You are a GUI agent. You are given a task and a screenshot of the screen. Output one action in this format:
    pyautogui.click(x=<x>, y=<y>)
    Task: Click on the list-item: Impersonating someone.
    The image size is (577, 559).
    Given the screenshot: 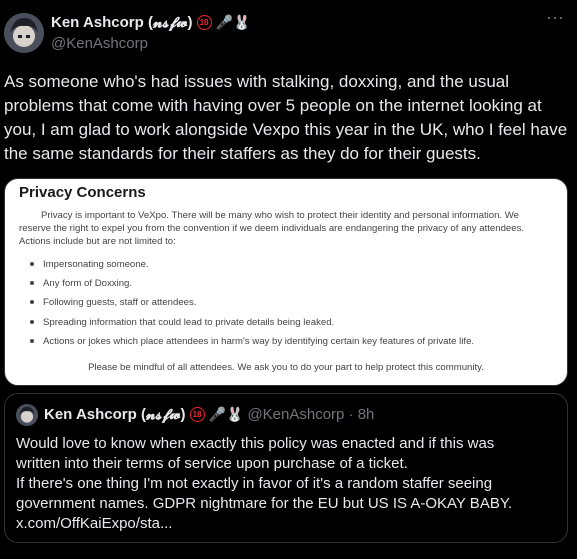 What is the action you would take?
    pyautogui.click(x=287, y=267)
    